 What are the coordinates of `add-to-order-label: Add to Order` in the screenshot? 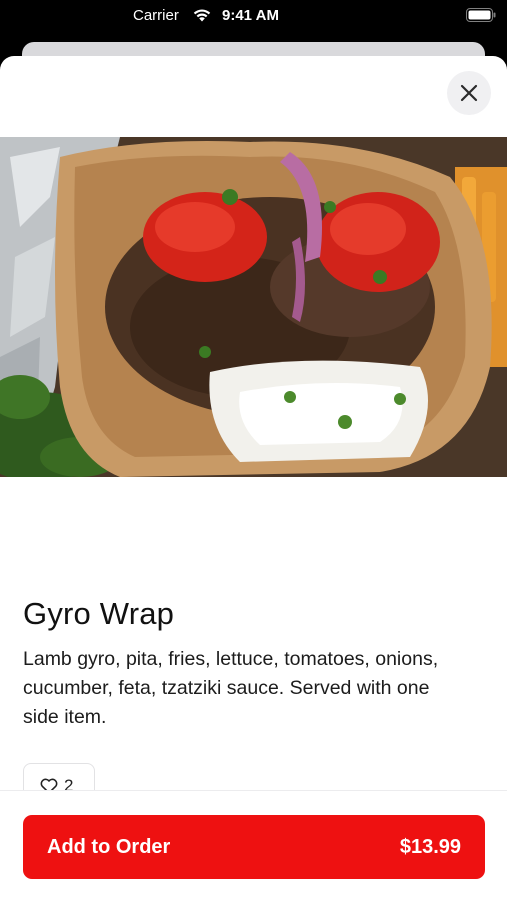 It's located at (109, 846).